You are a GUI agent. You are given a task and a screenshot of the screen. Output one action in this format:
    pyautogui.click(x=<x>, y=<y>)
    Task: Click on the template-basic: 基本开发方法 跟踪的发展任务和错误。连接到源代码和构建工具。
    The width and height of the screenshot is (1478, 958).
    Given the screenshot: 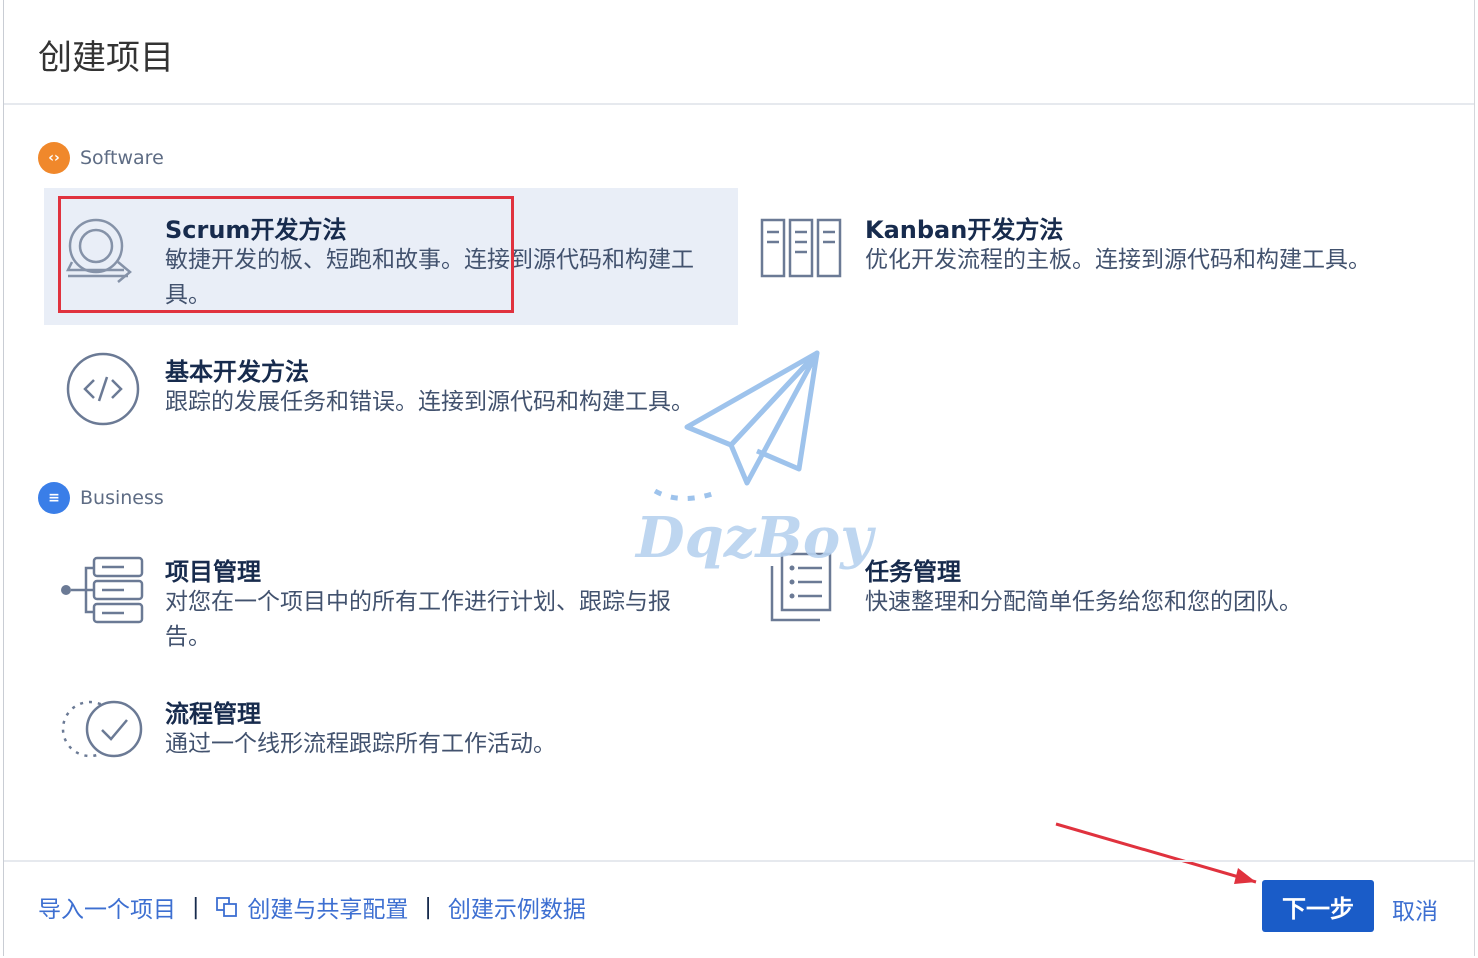 What is the action you would take?
    pyautogui.click(x=391, y=398)
    